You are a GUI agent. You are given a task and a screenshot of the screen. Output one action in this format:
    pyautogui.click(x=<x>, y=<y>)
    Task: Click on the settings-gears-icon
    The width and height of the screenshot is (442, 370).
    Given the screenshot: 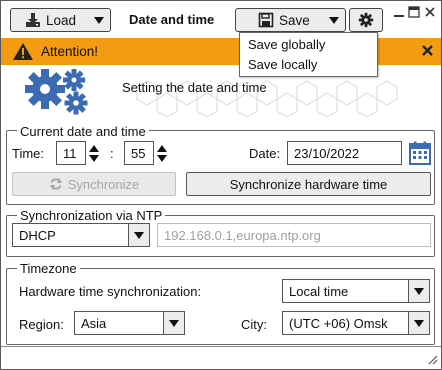 What is the action you would take?
    pyautogui.click(x=59, y=92)
    